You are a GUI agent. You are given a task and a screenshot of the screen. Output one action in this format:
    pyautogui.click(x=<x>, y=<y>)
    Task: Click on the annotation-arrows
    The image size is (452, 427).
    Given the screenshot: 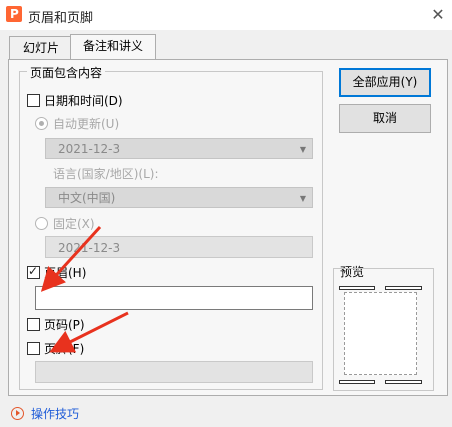 What is the action you would take?
    pyautogui.click(x=84, y=289)
    